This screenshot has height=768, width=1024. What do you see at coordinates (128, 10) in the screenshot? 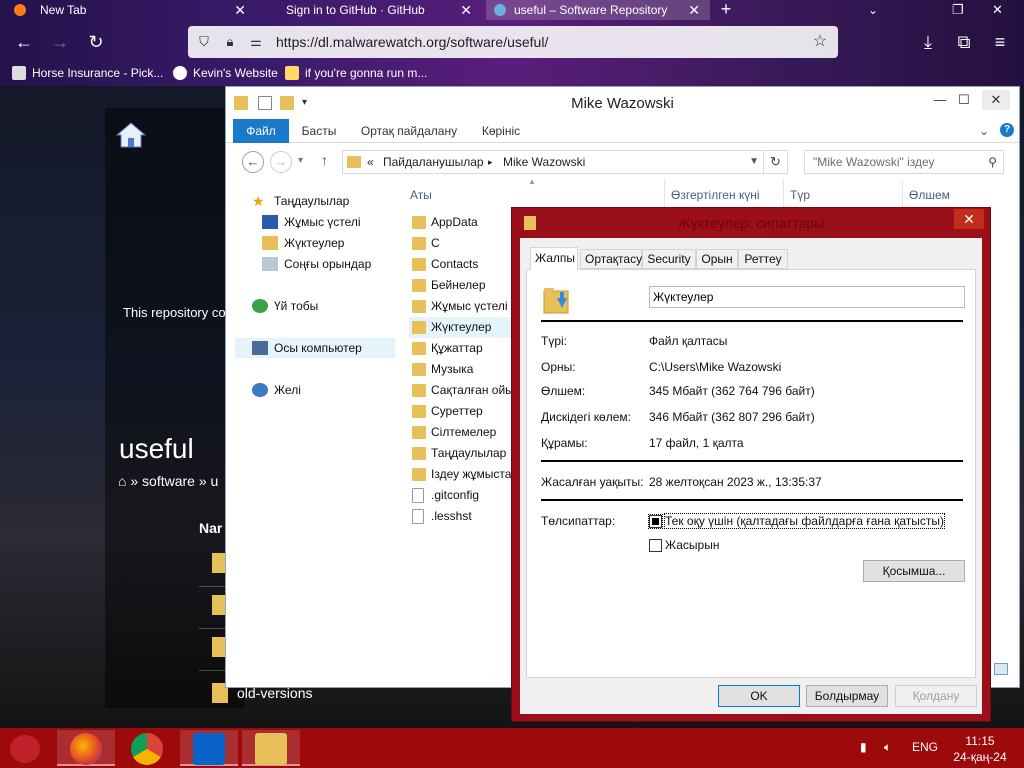
I see `browser-tab: New Tab ✕` at bounding box center [128, 10].